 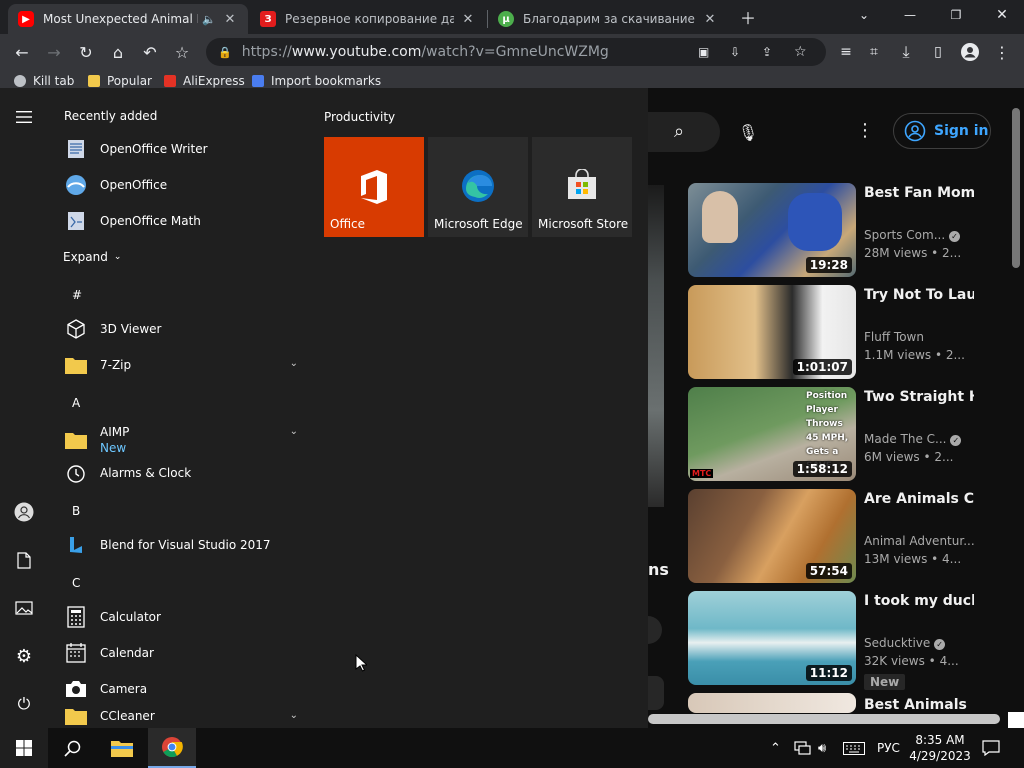 I want to click on tab-search-icon: ⌄, so click(x=864, y=15).